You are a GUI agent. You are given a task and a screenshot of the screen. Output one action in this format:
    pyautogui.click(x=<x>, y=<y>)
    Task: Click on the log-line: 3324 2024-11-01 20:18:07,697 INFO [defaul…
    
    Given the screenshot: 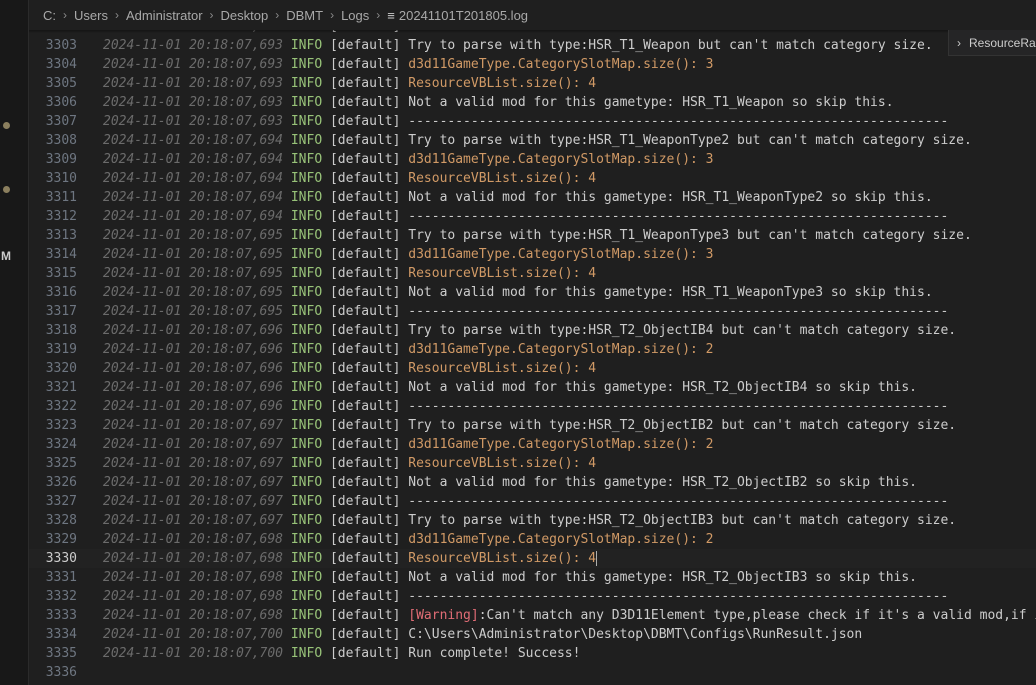 What is the action you would take?
    pyautogui.click(x=532, y=444)
    